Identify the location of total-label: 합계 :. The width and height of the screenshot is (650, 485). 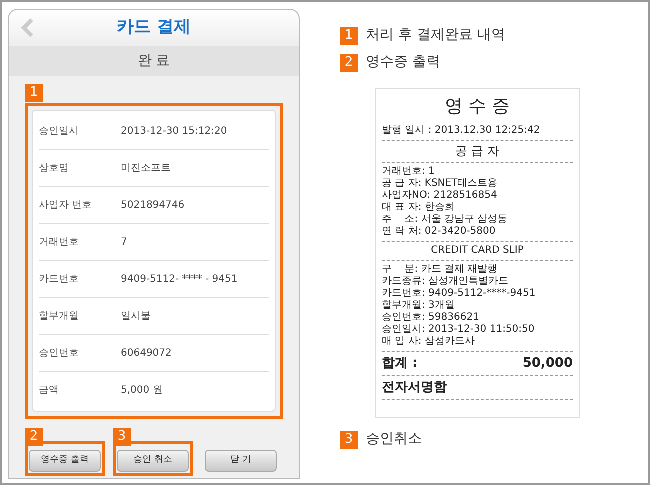
(400, 363).